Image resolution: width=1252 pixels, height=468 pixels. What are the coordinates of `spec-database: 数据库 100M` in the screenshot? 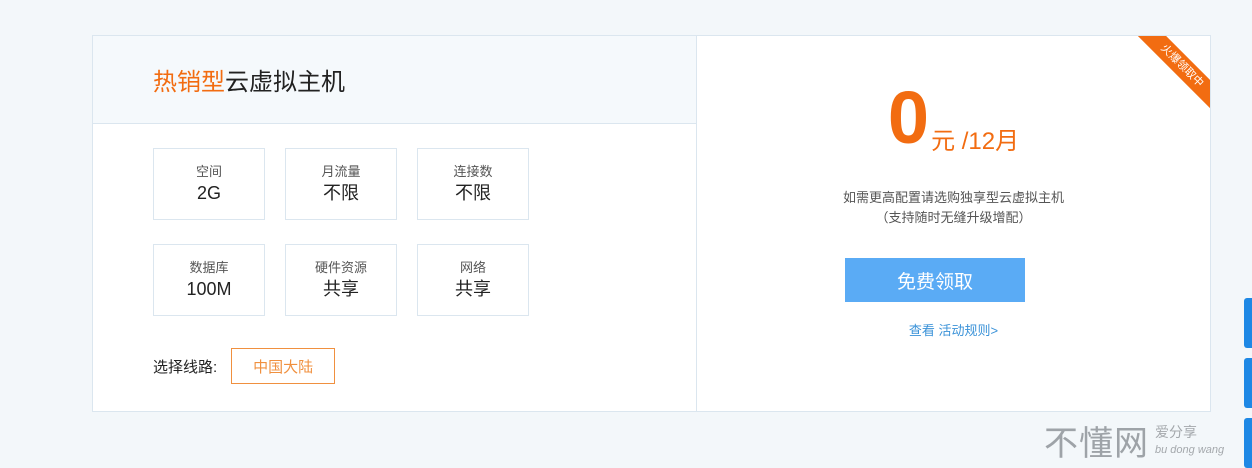 It's located at (209, 280).